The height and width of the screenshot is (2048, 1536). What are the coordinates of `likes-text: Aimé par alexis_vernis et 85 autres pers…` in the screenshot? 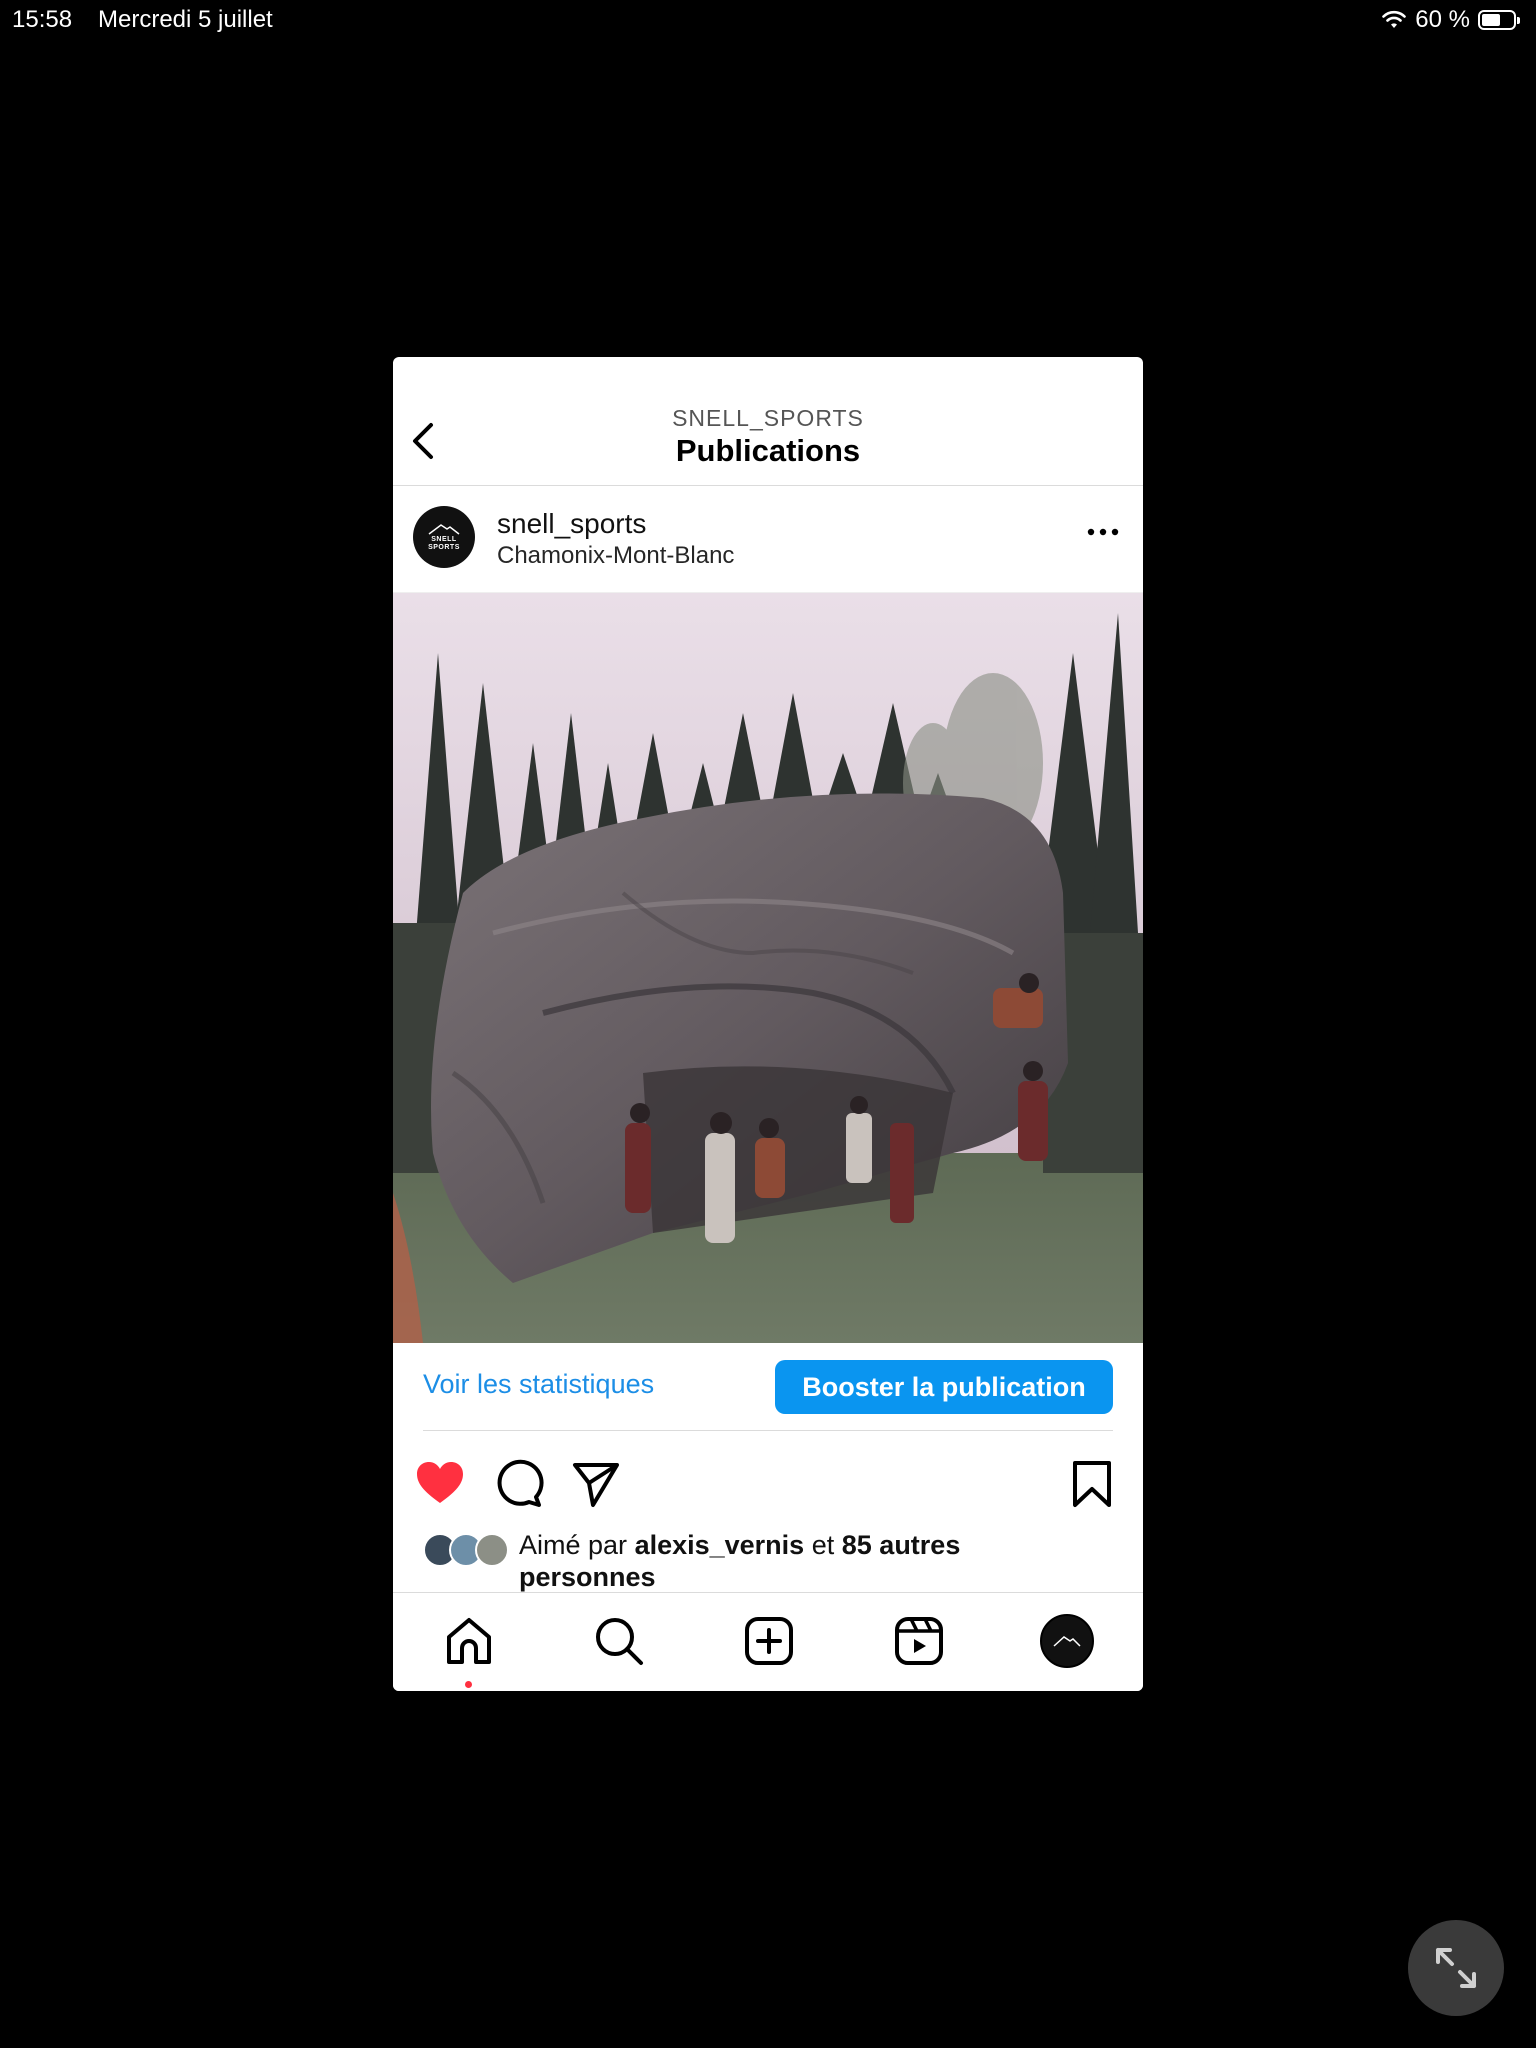 It's located at (799, 1561).